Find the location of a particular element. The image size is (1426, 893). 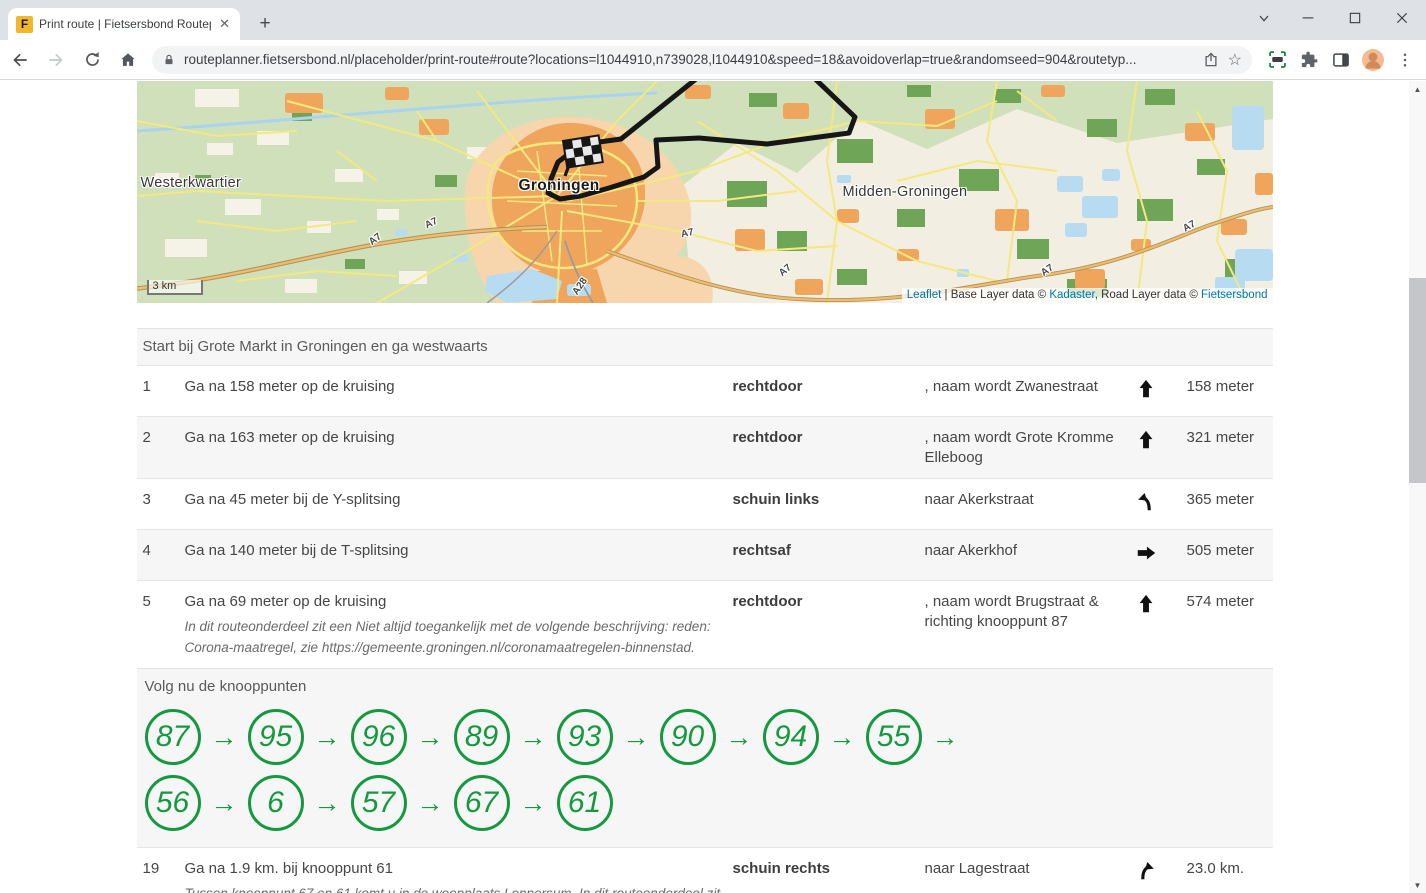

step-street: , naam wordt Zwanestraat is located at coordinates (1011, 386).